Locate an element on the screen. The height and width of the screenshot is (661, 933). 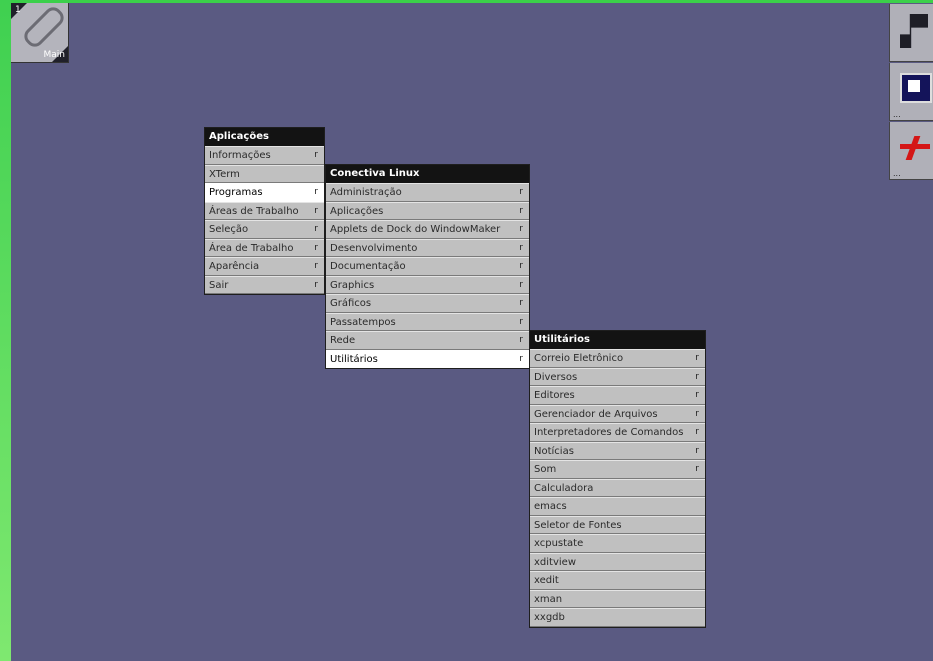
menu-item-label: Desenvolvimento is located at coordinates (374, 248).